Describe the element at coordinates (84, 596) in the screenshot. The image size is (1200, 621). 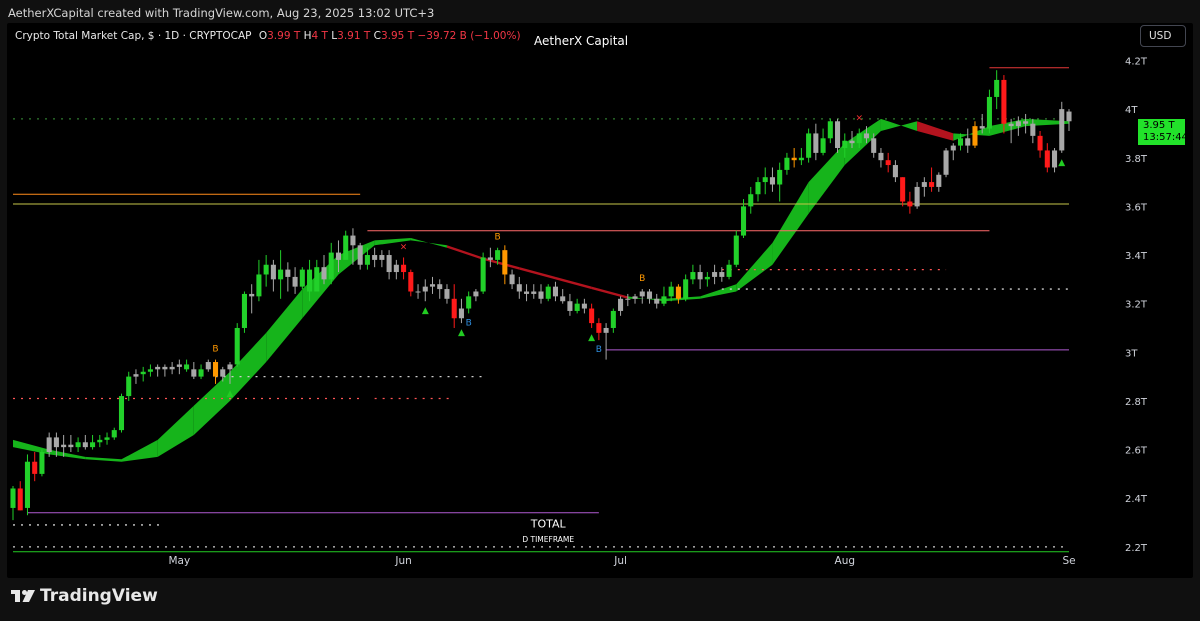
I see `tradingview-logo: TradingView` at that location.